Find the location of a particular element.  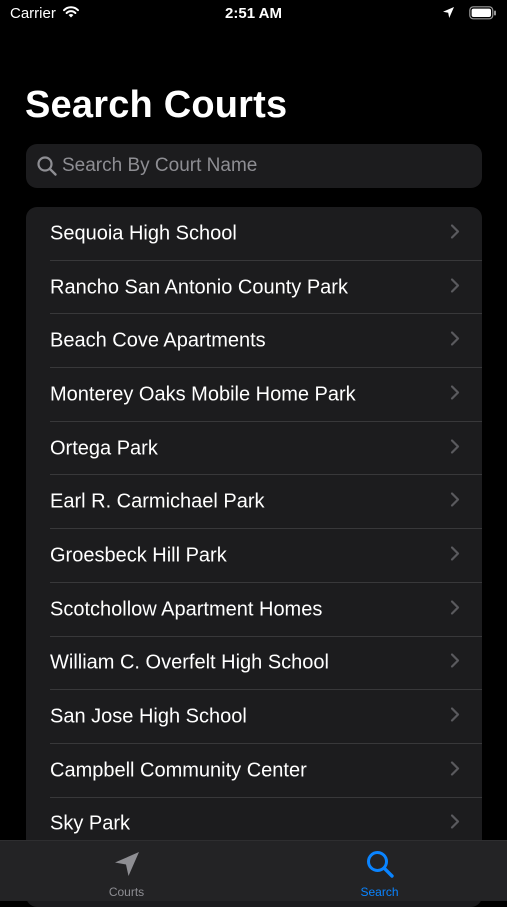

court-name: Ortega Park is located at coordinates (104, 448).